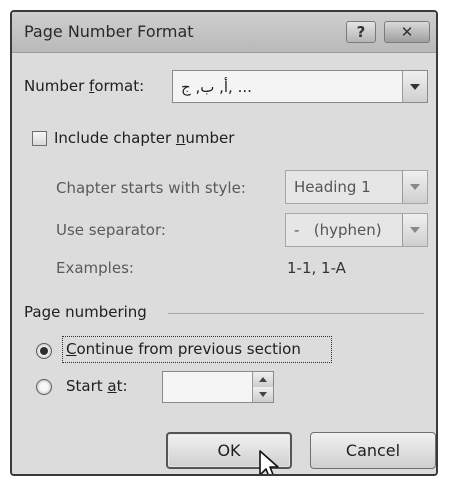 The height and width of the screenshot is (486, 449). Describe the element at coordinates (373, 450) in the screenshot. I see `cancel-button: Cancel` at that location.